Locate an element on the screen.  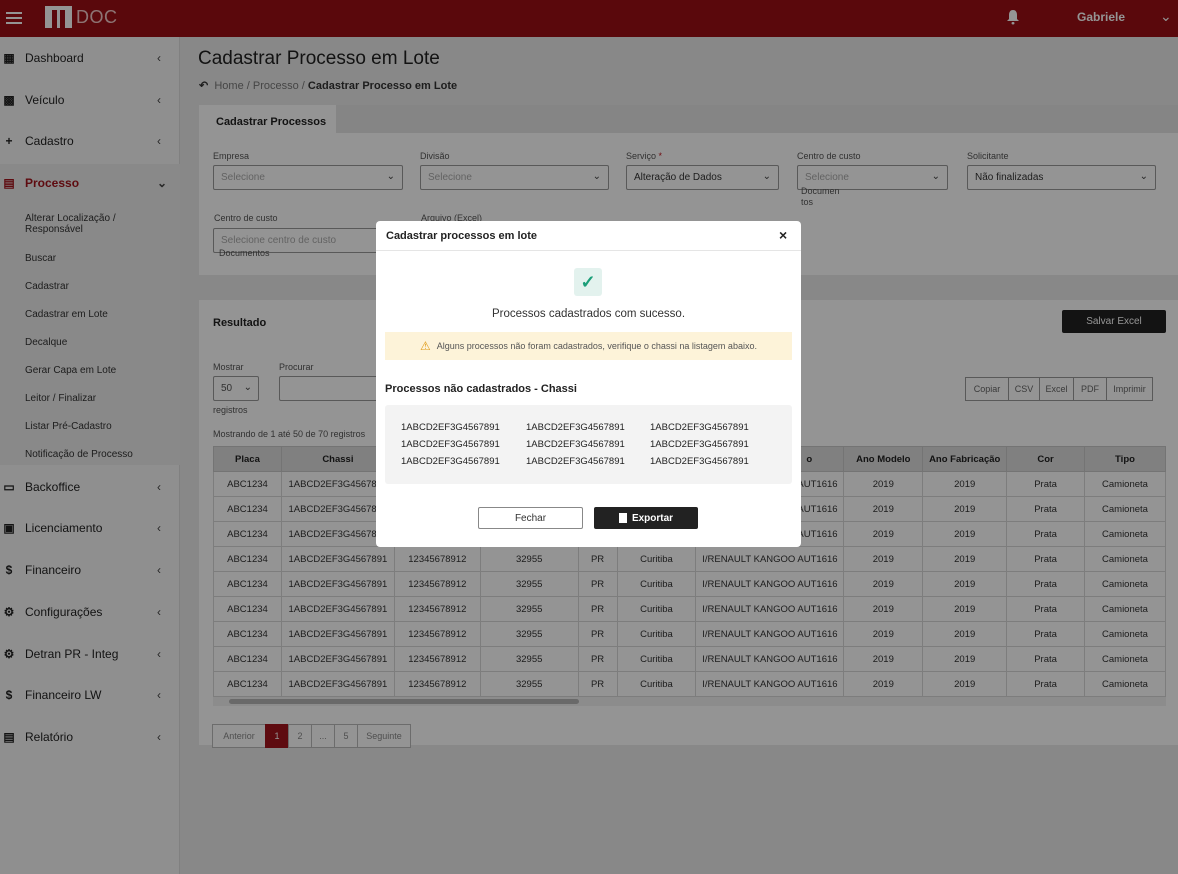
modal-title: Cadastrar processos em lote is located at coordinates (462, 236).